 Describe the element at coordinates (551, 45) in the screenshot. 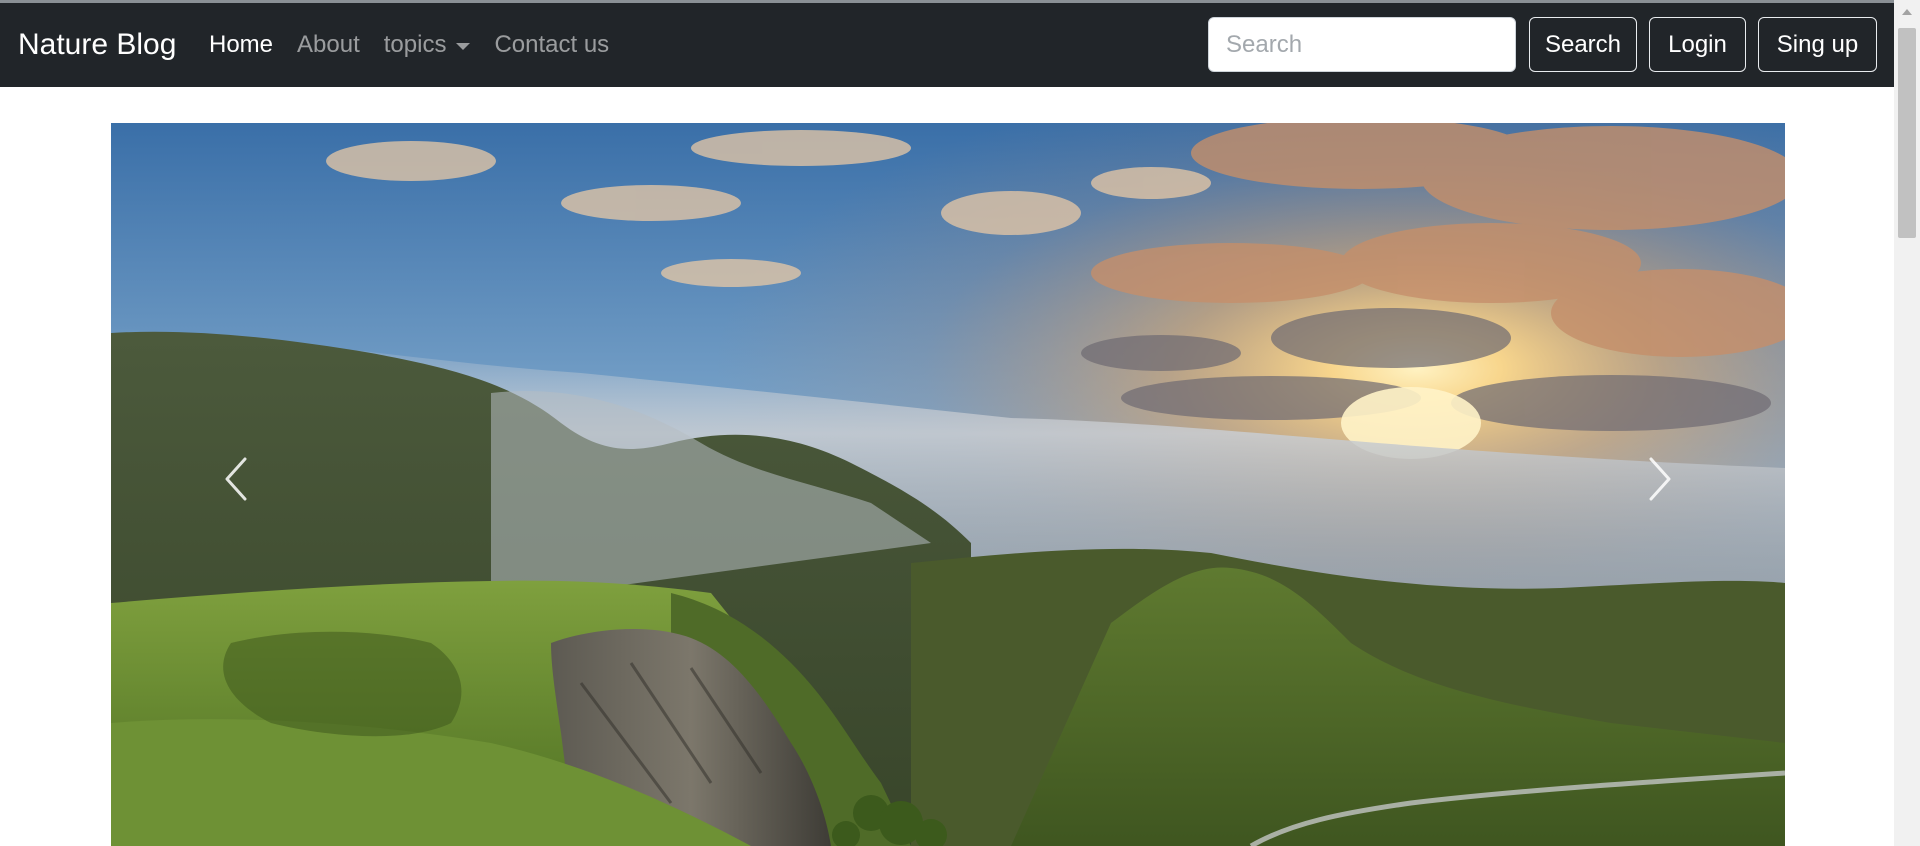

I see `nav-link-contact: Contact us` at that location.